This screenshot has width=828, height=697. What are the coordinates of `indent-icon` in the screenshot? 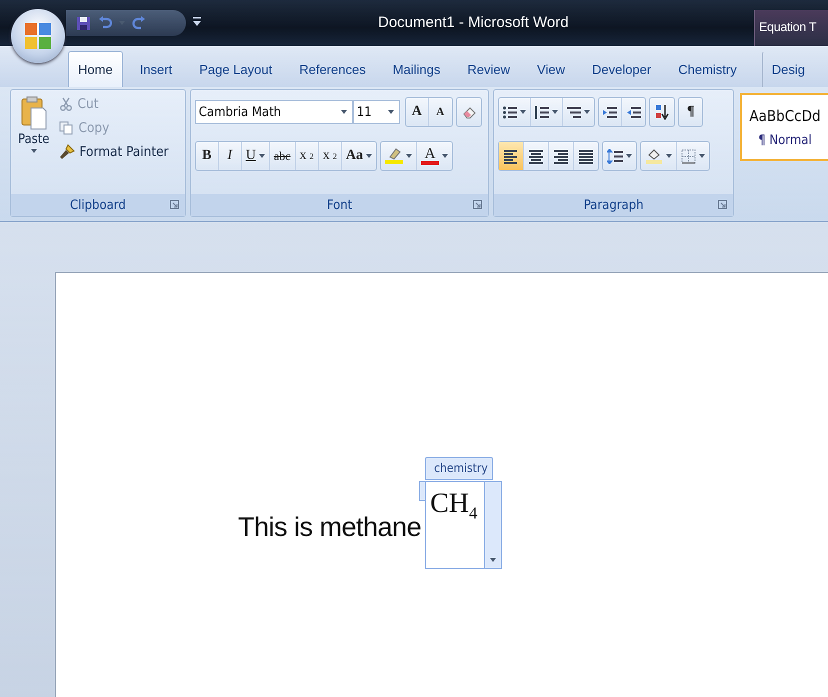 It's located at (633, 112).